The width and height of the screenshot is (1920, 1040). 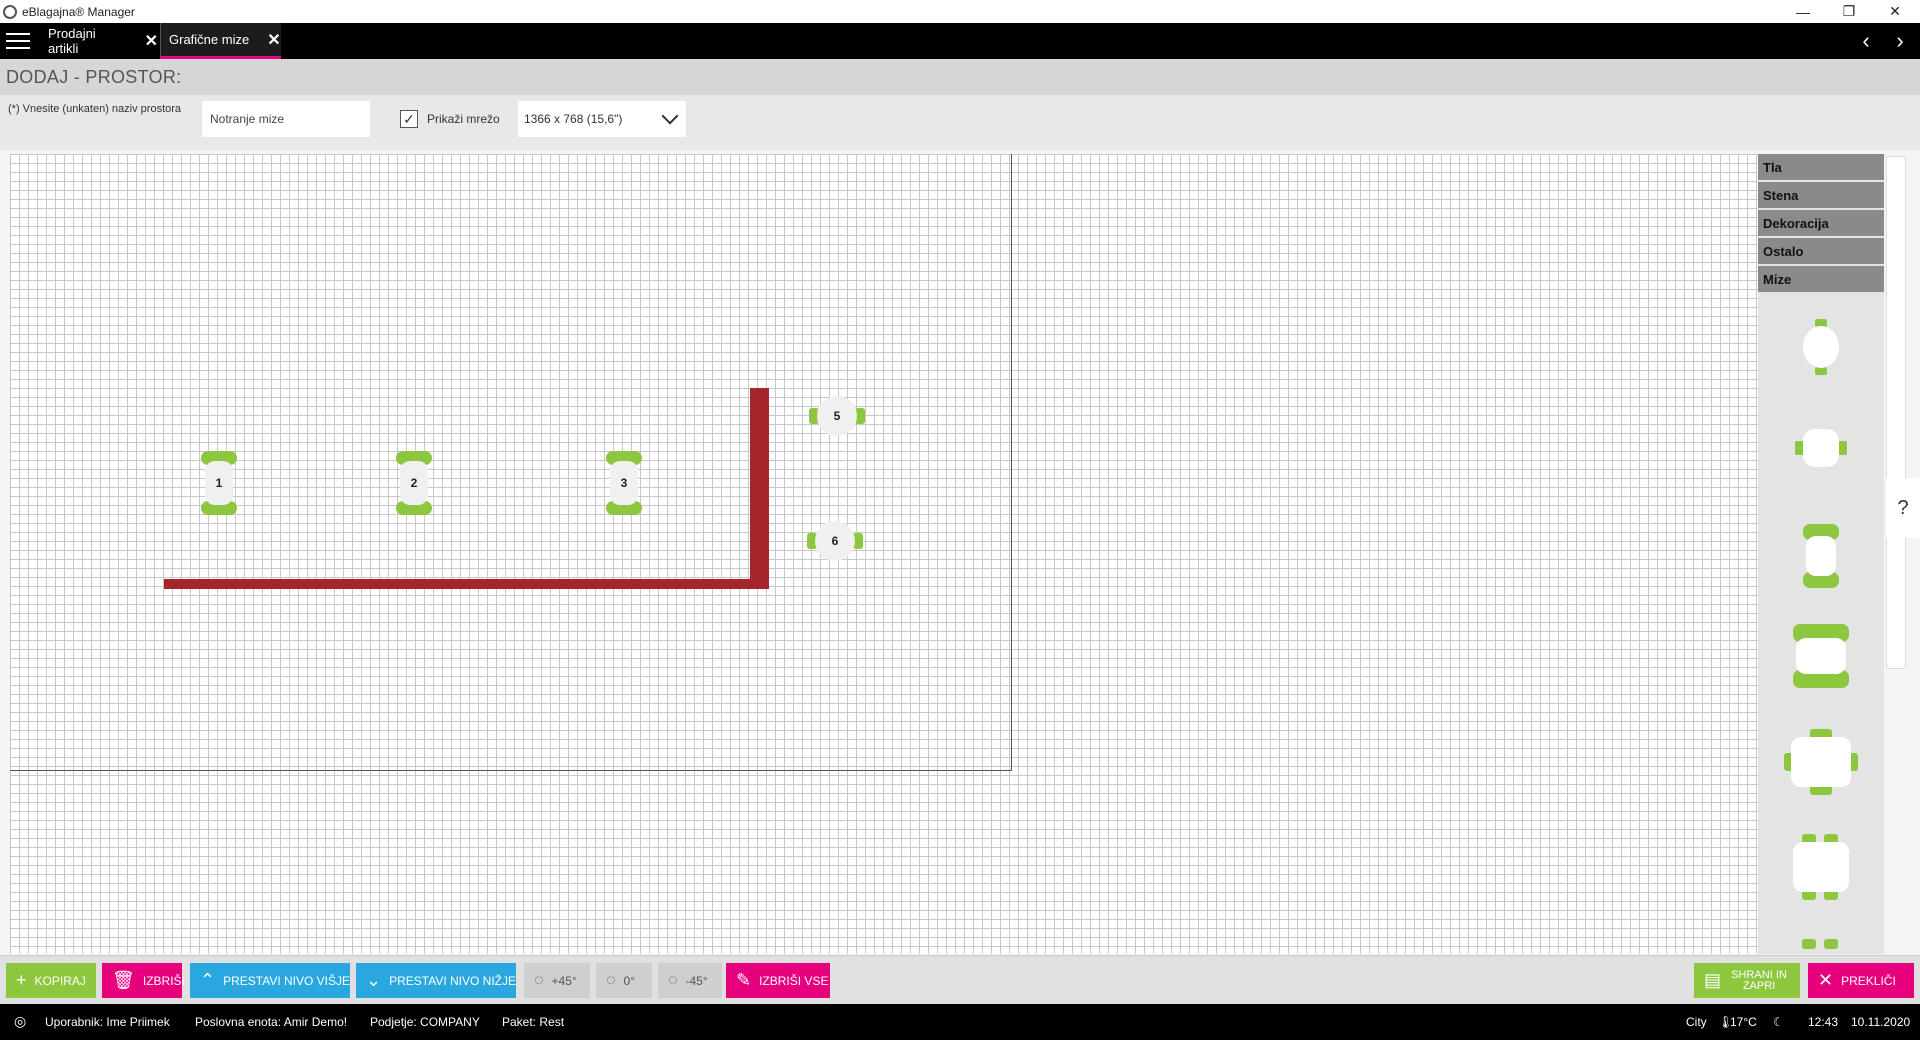 I want to click on maximize-button: ❐, so click(x=1849, y=11).